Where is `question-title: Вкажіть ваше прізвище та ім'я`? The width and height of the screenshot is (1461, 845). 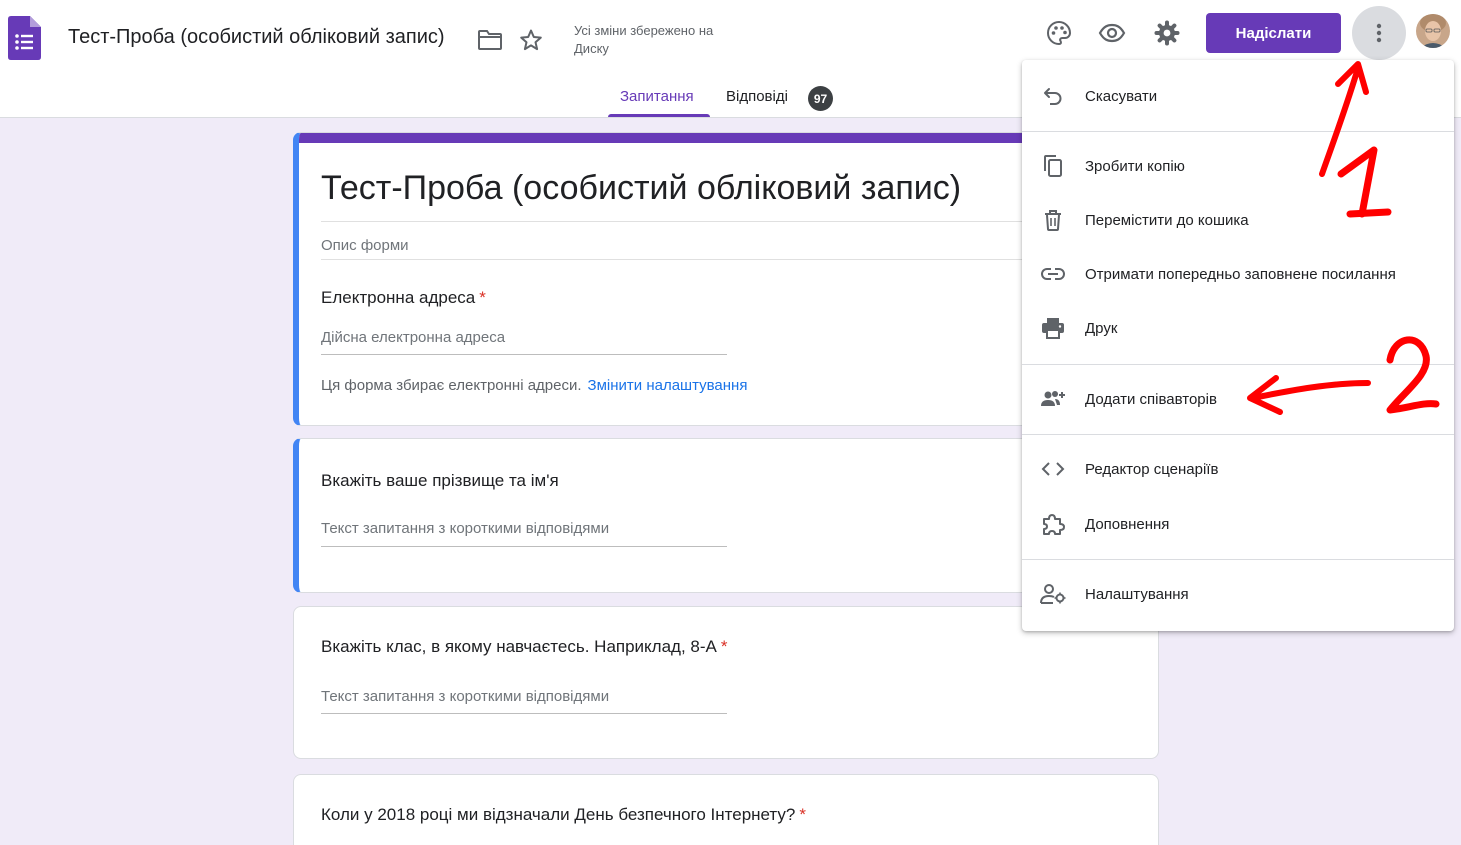 question-title: Вкажіть ваше прізвище та ім'я is located at coordinates (442, 481).